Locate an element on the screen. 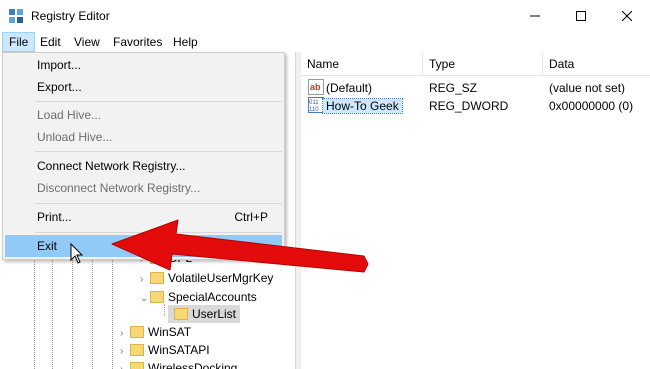  close-button is located at coordinates (627, 16).